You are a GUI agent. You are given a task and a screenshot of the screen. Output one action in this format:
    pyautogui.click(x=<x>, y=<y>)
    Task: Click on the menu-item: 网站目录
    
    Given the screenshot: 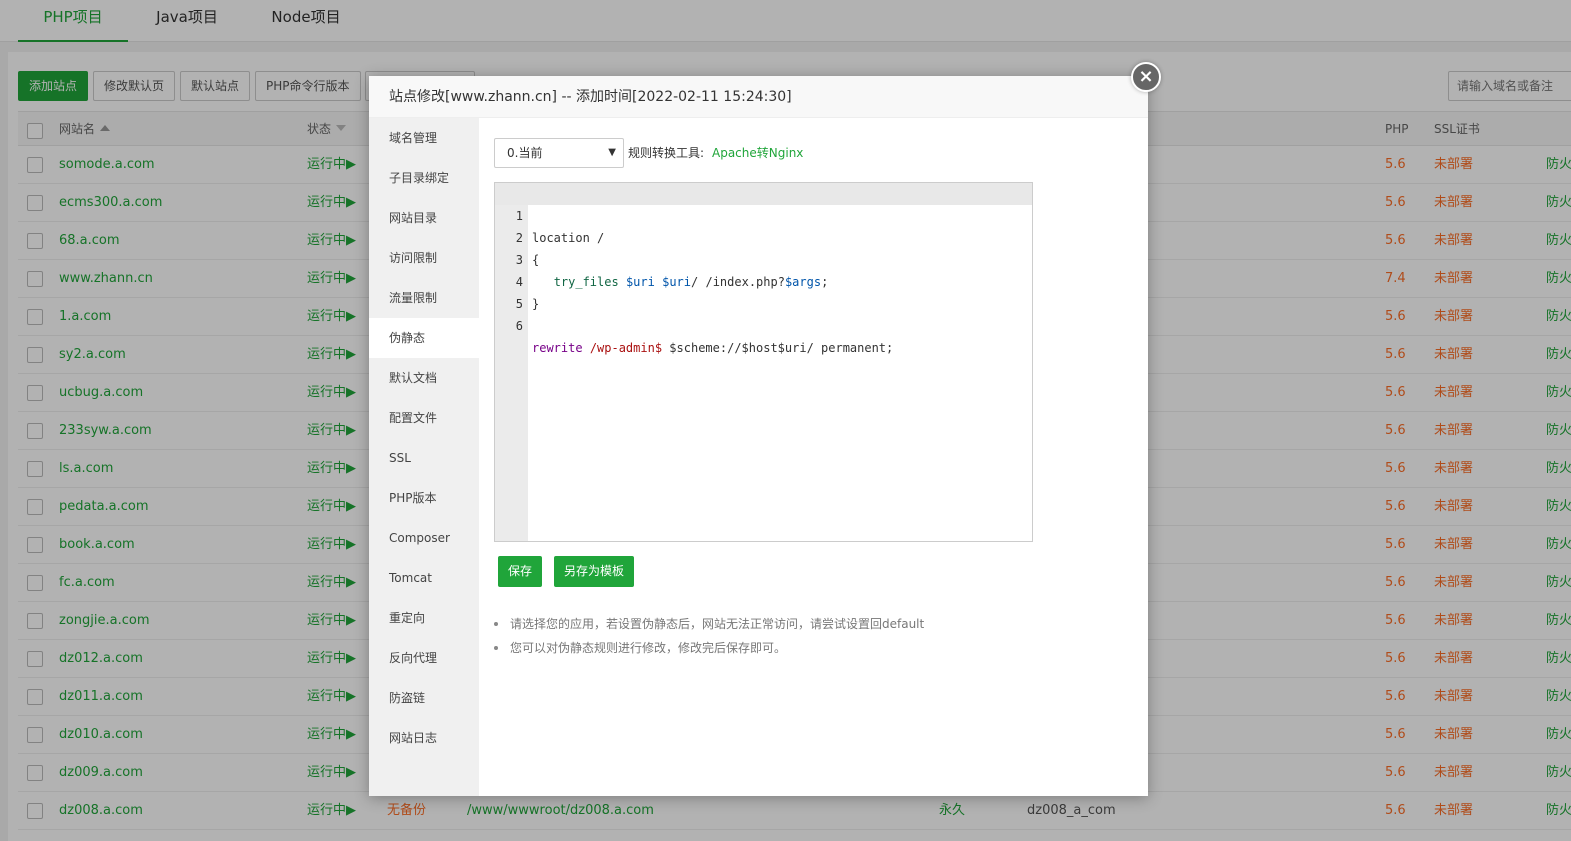 What is the action you would take?
    pyautogui.click(x=424, y=218)
    